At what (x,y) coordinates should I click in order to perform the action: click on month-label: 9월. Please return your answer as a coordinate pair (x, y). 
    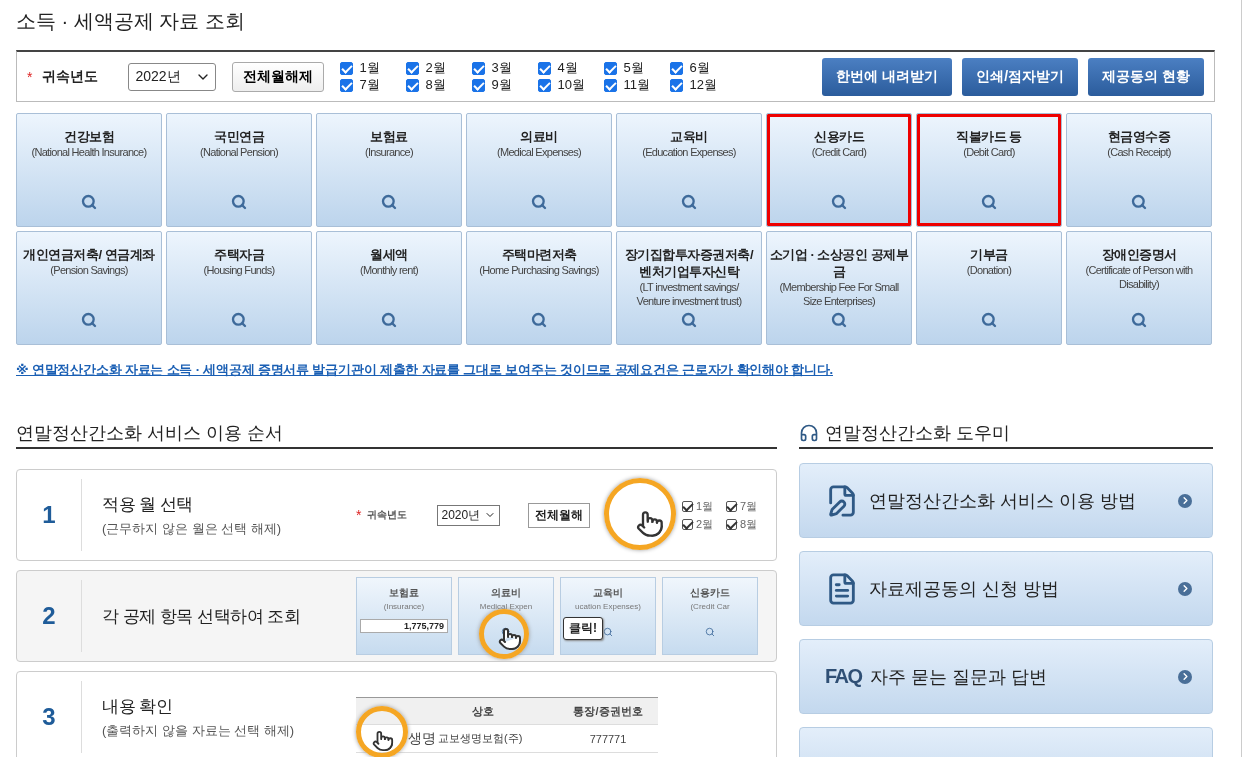
    Looking at the image, I should click on (501, 85).